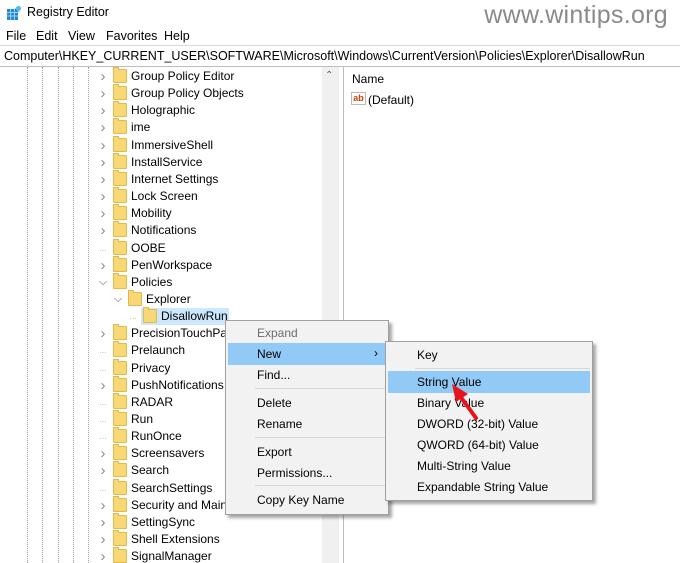 The image size is (682, 563). I want to click on submenu-key: Key, so click(489, 355).